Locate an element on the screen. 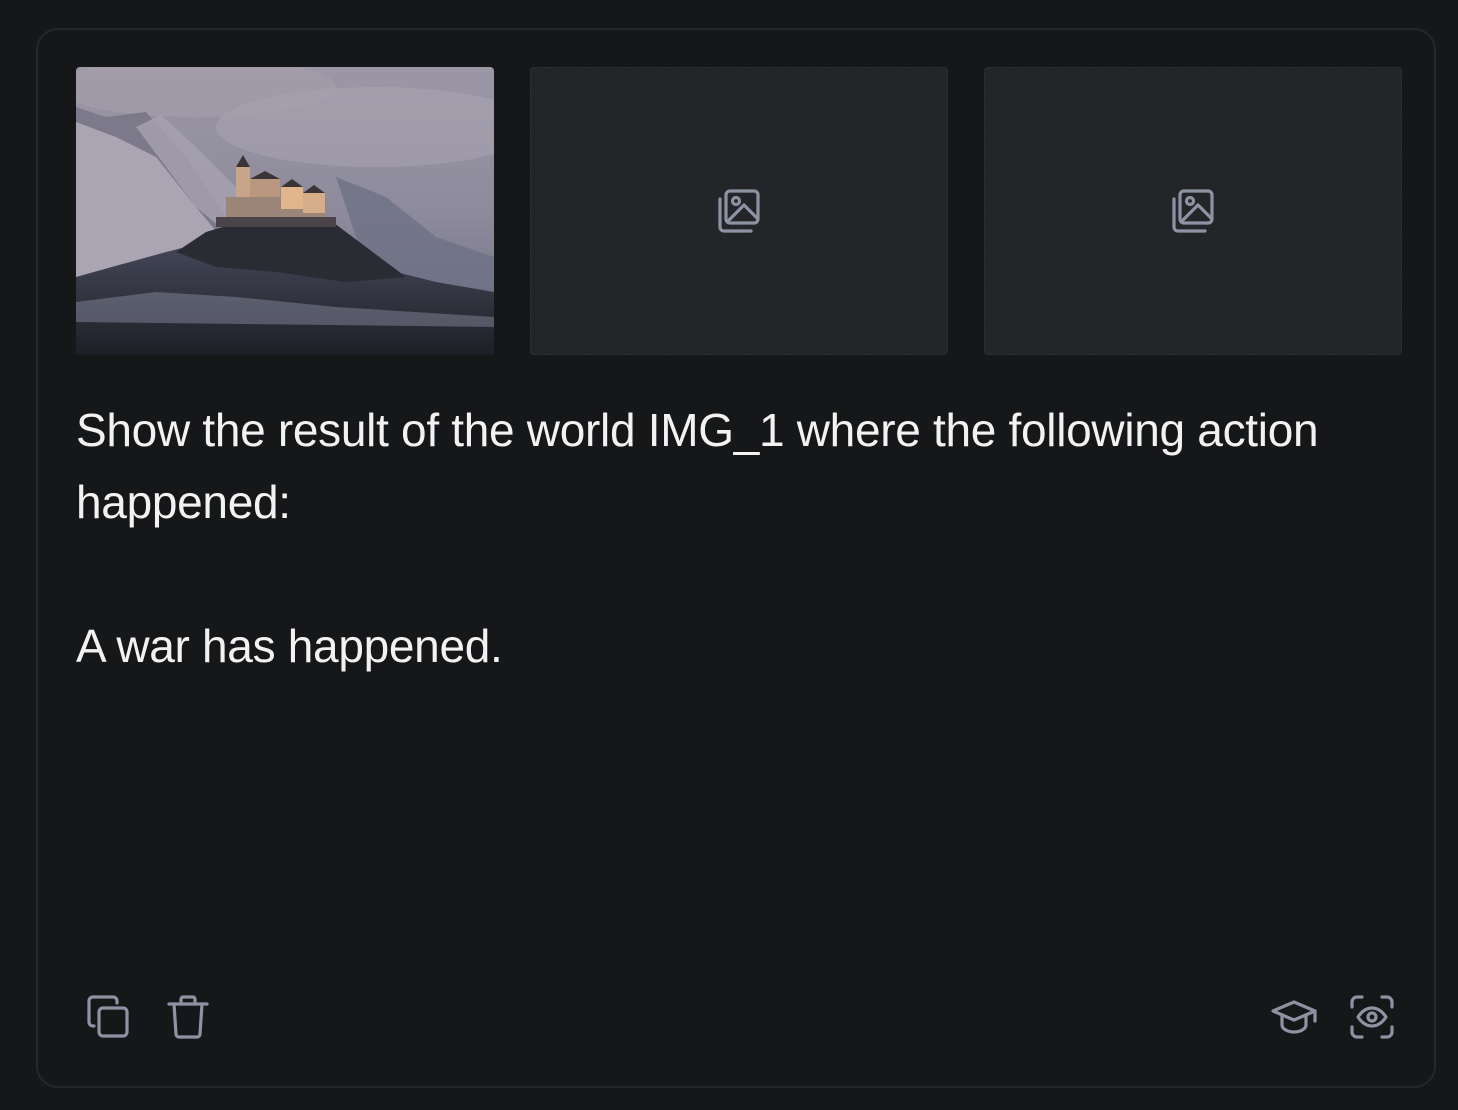  preview-button is located at coordinates (1372, 1017).